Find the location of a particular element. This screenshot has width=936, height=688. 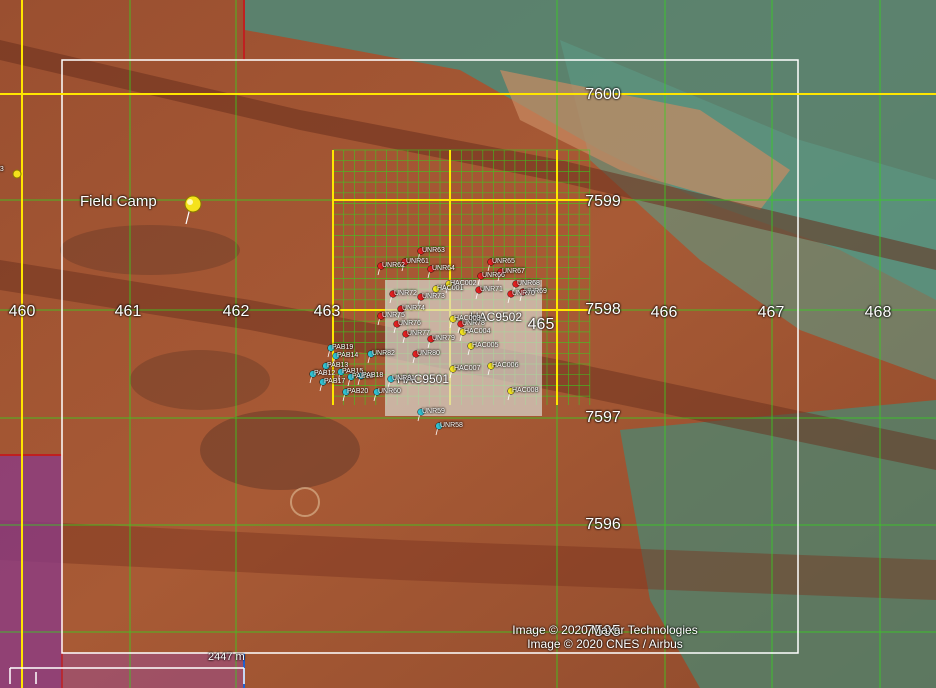

placemark-label: UNR65 is located at coordinates (503, 261).